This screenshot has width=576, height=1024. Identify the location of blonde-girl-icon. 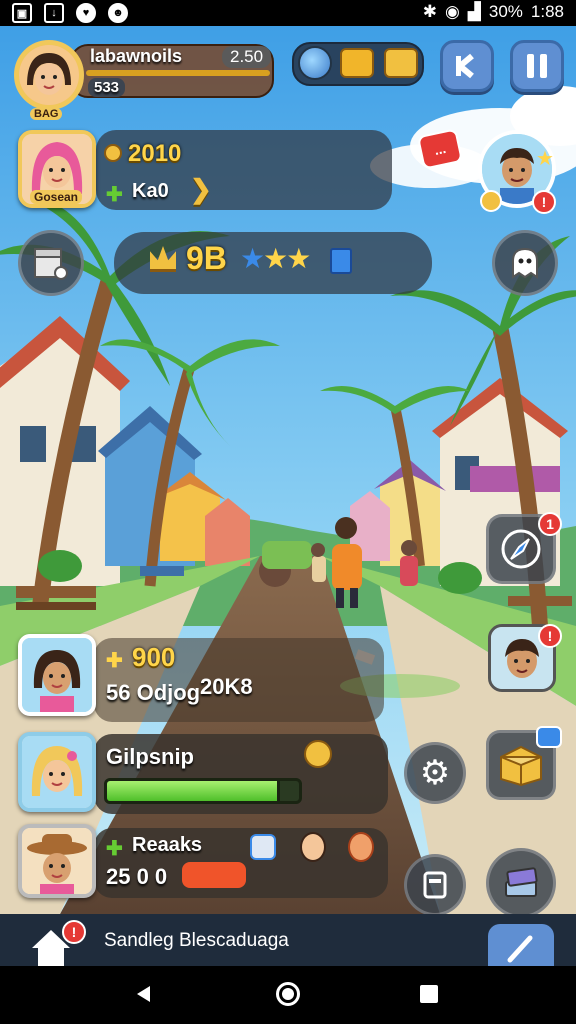
(57, 772).